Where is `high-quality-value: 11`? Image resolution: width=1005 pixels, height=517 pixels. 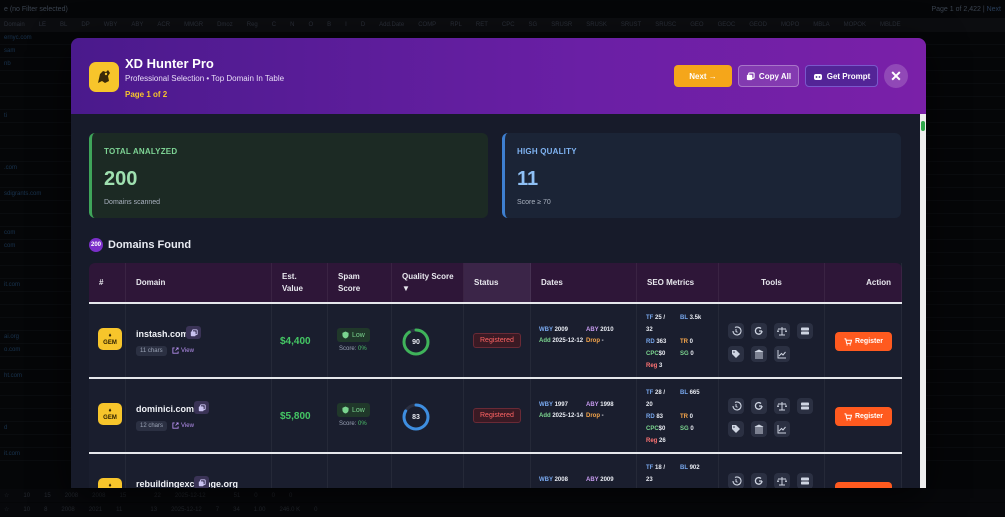
high-quality-value: 11 is located at coordinates (528, 179).